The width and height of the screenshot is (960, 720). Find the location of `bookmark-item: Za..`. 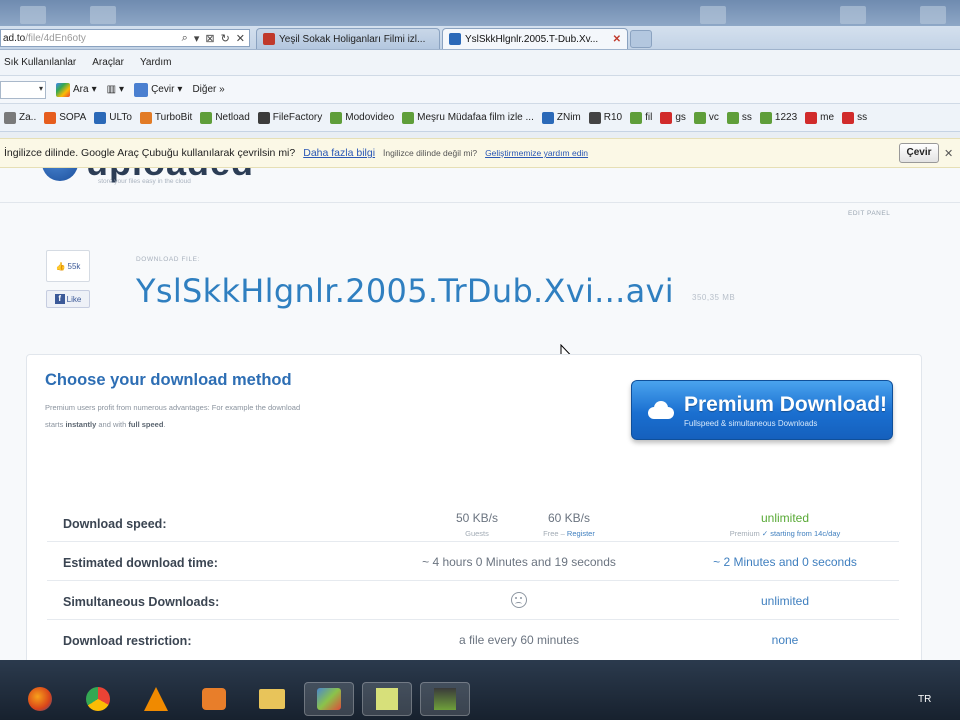

bookmark-item: Za.. is located at coordinates (20, 117).